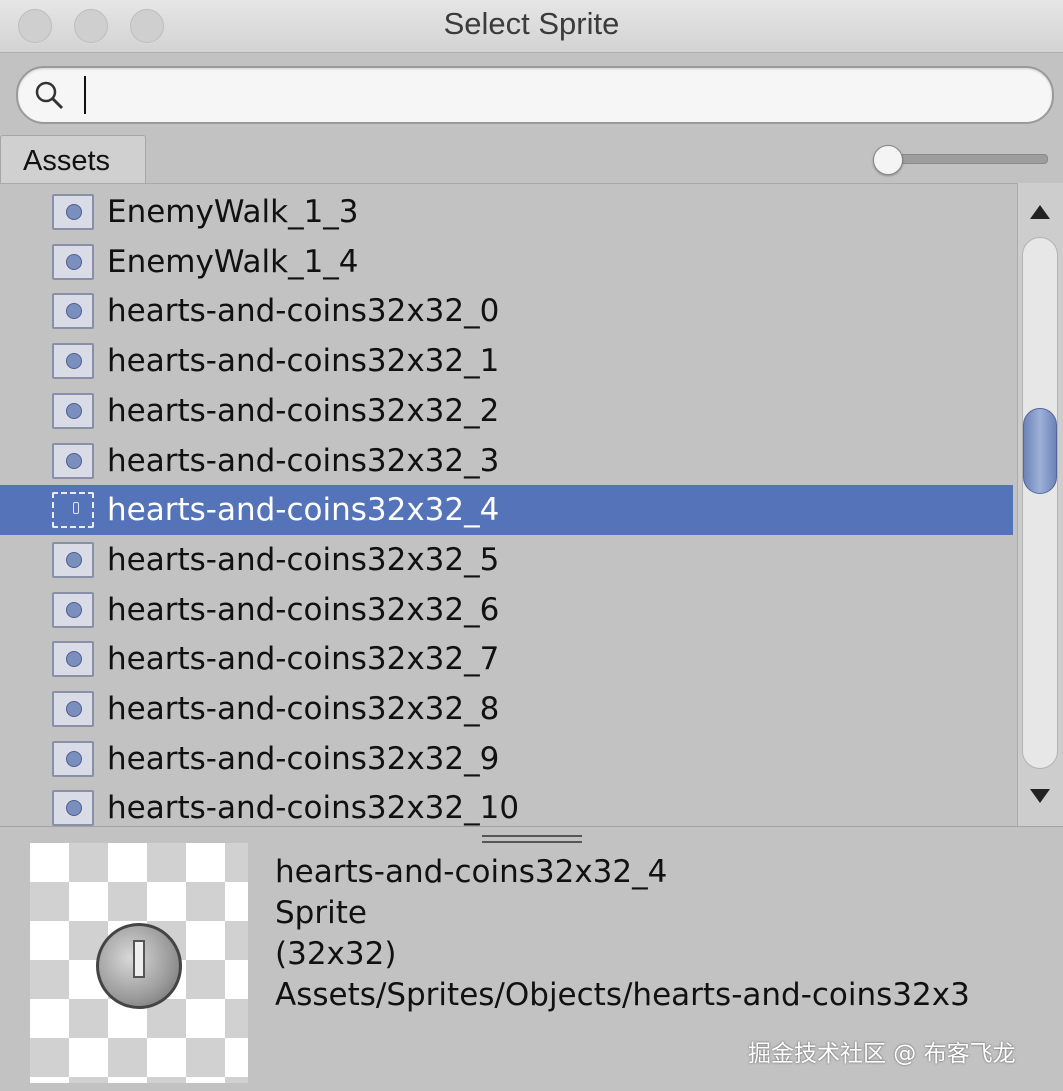 The height and width of the screenshot is (1091, 1063). I want to click on list-item: EnemyWalk_1_3, so click(506, 212).